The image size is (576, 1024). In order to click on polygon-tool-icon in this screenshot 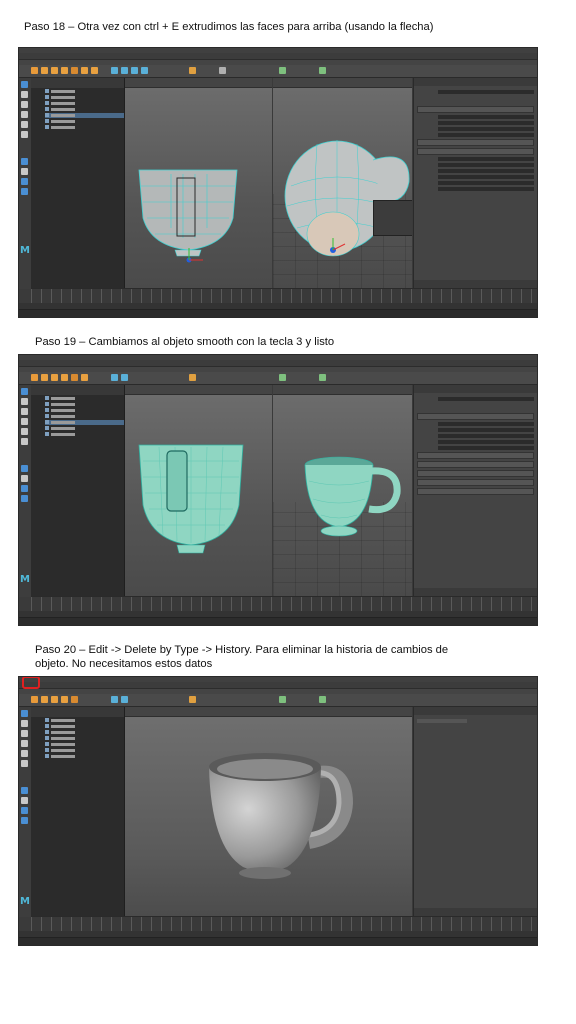, I will do `click(34, 699)`.